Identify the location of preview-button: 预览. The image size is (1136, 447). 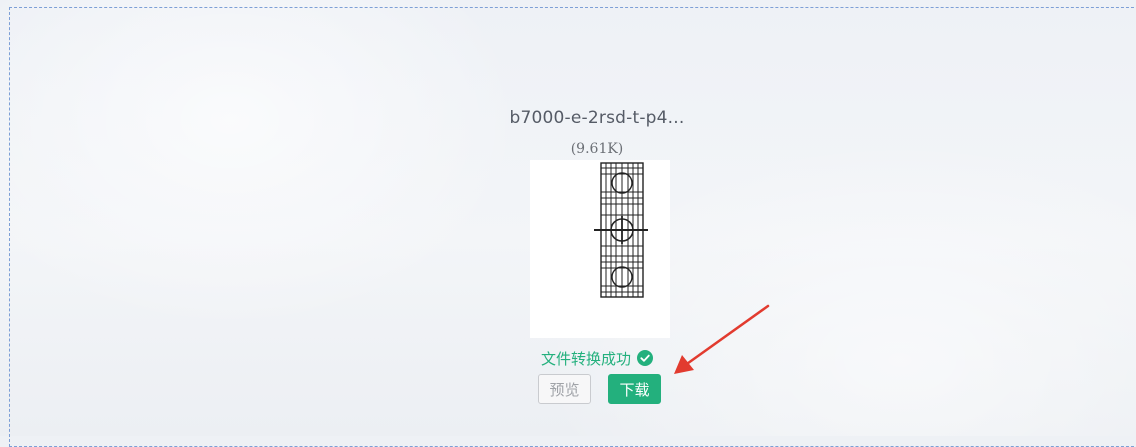
(564, 389).